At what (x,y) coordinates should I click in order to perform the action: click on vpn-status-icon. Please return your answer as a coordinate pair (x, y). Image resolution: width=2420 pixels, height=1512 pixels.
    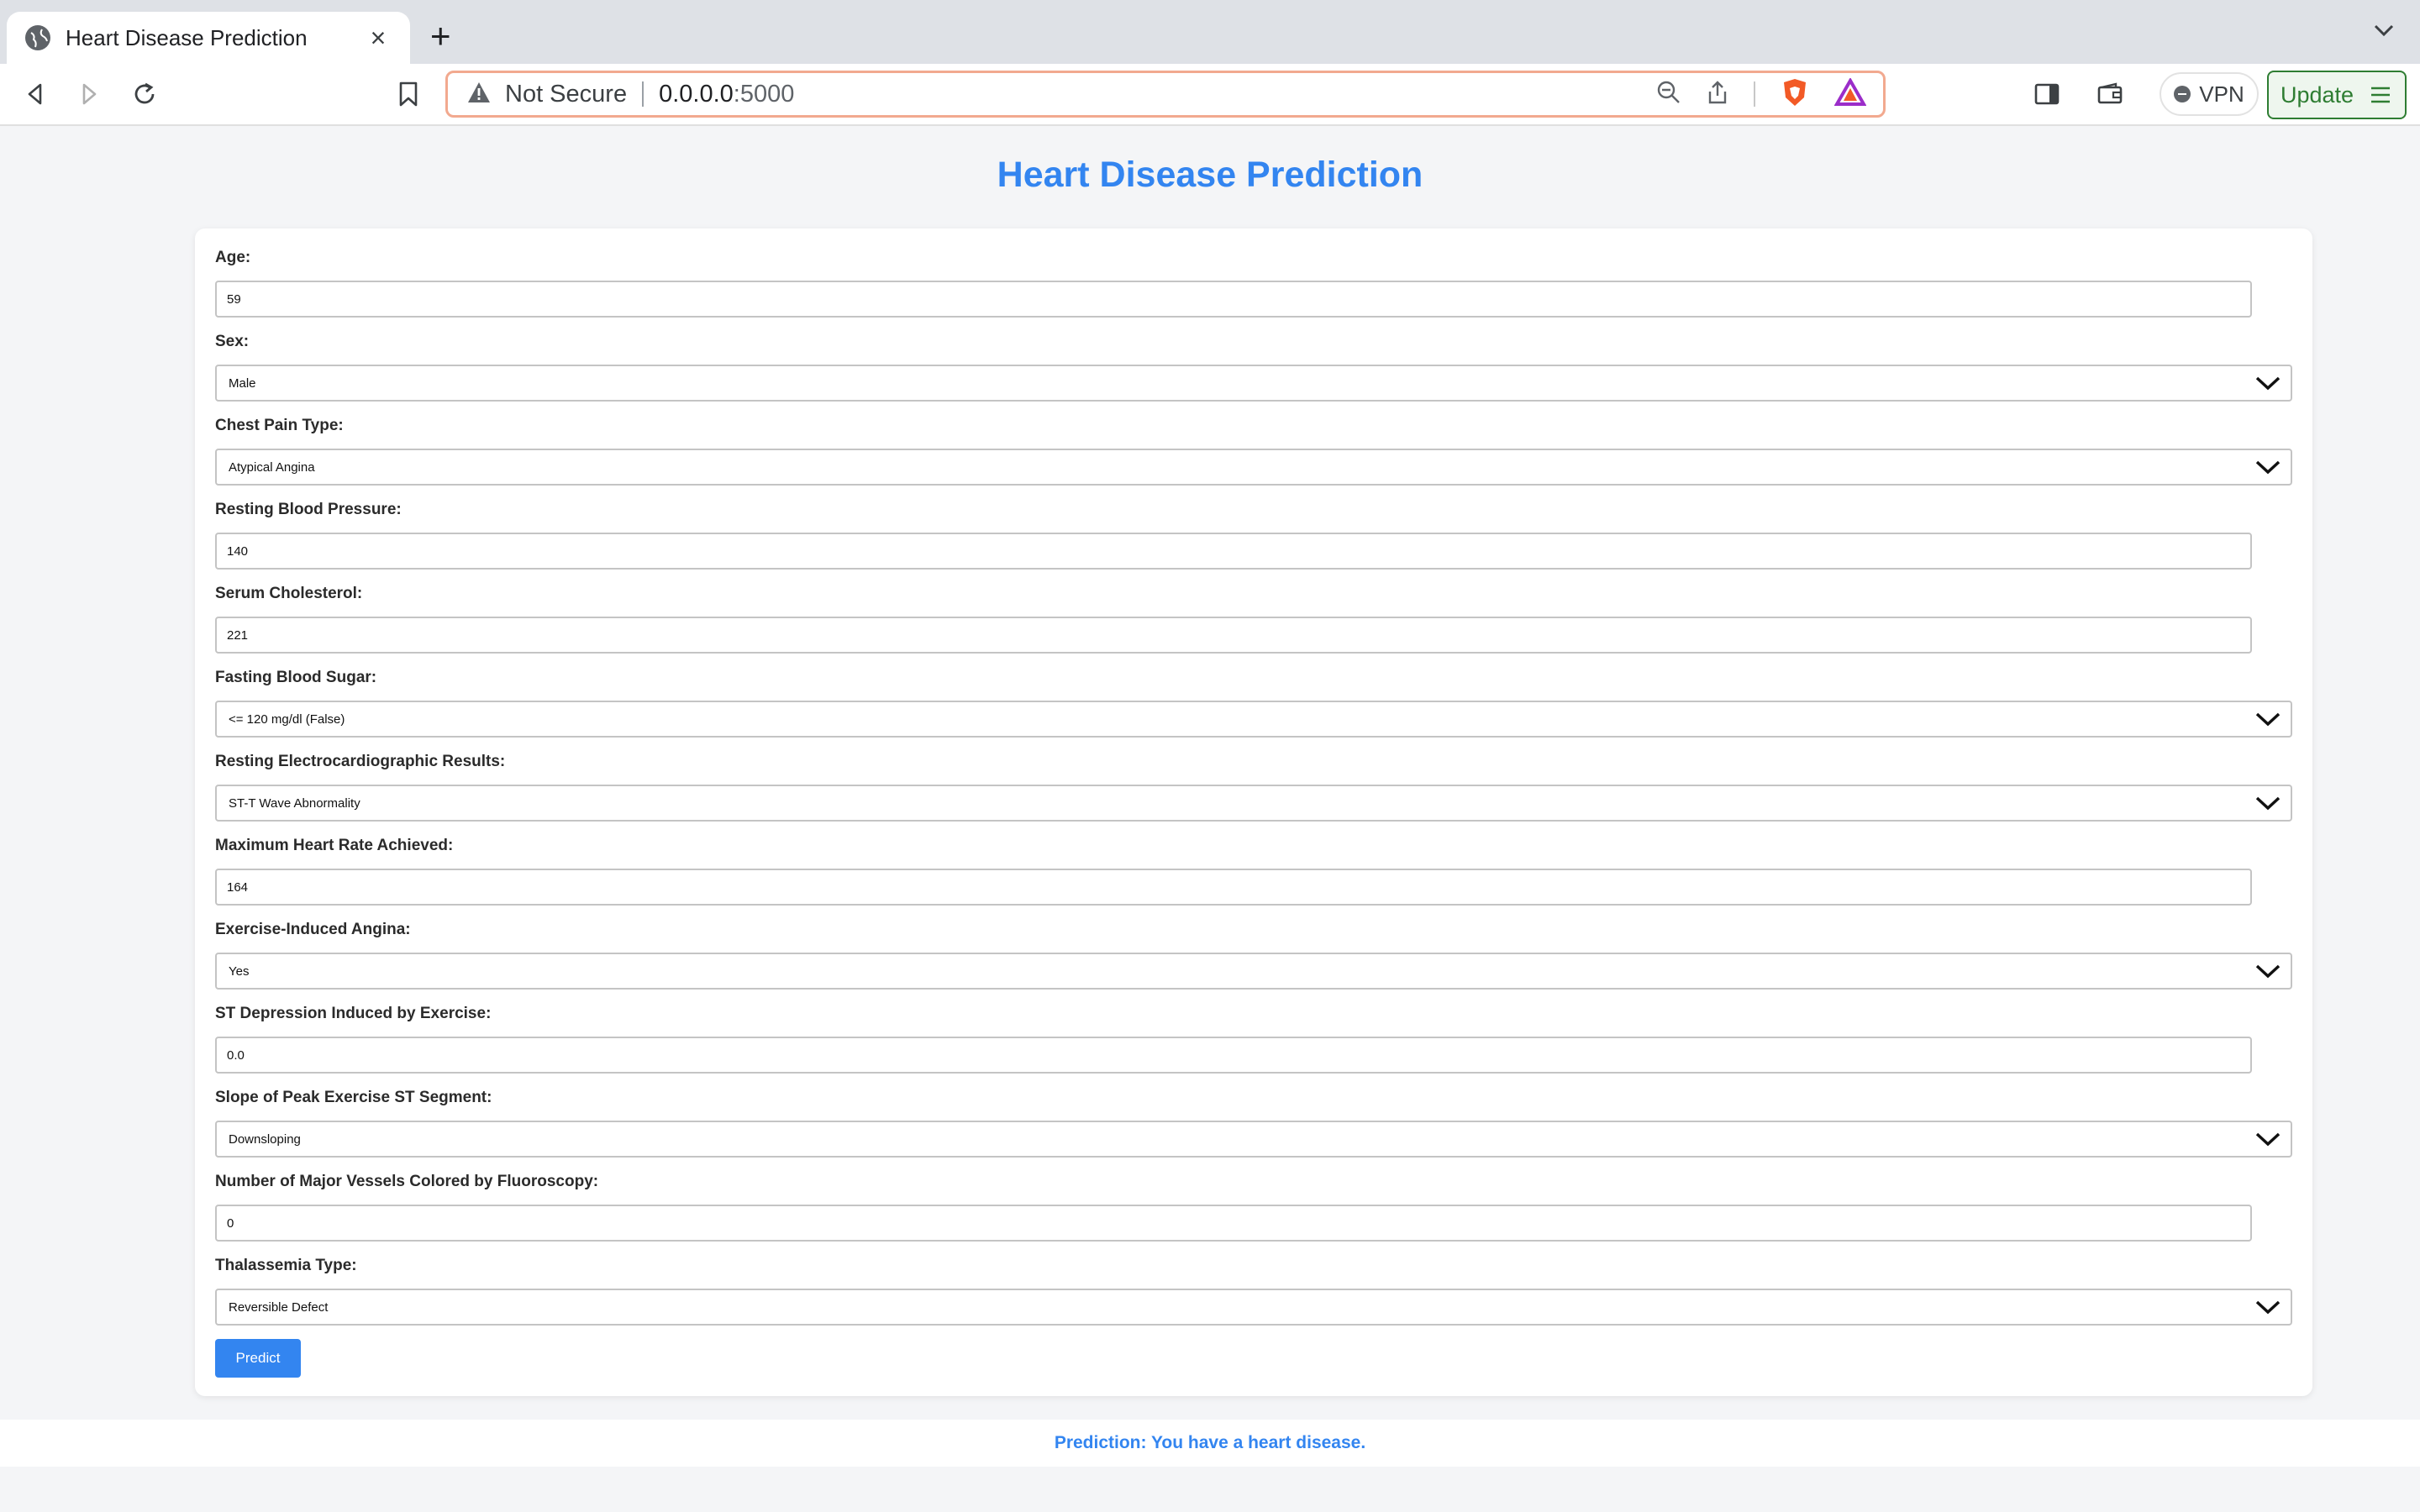
    Looking at the image, I should click on (2182, 94).